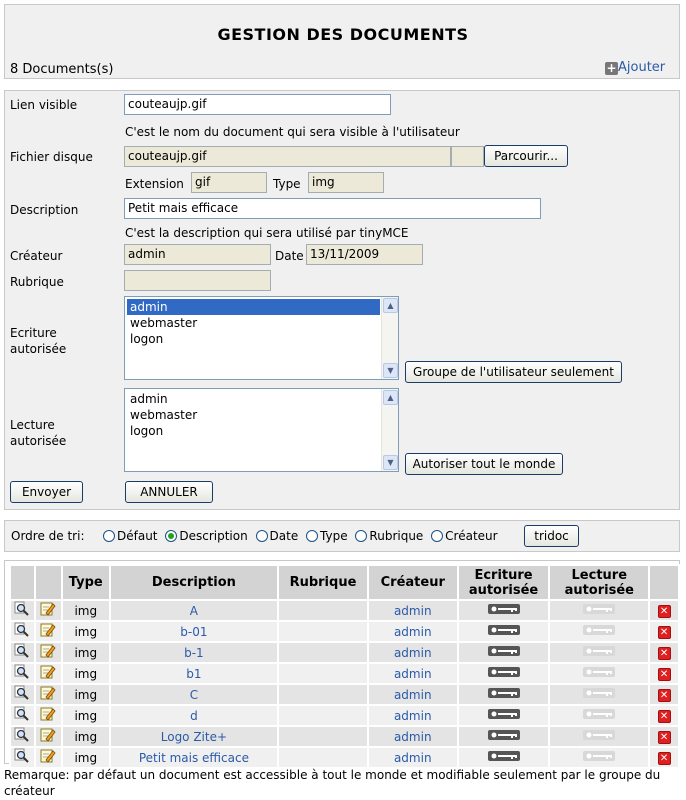 This screenshot has height=800, width=686. Describe the element at coordinates (194, 737) in the screenshot. I see `description-link: Logo Zite+` at that location.